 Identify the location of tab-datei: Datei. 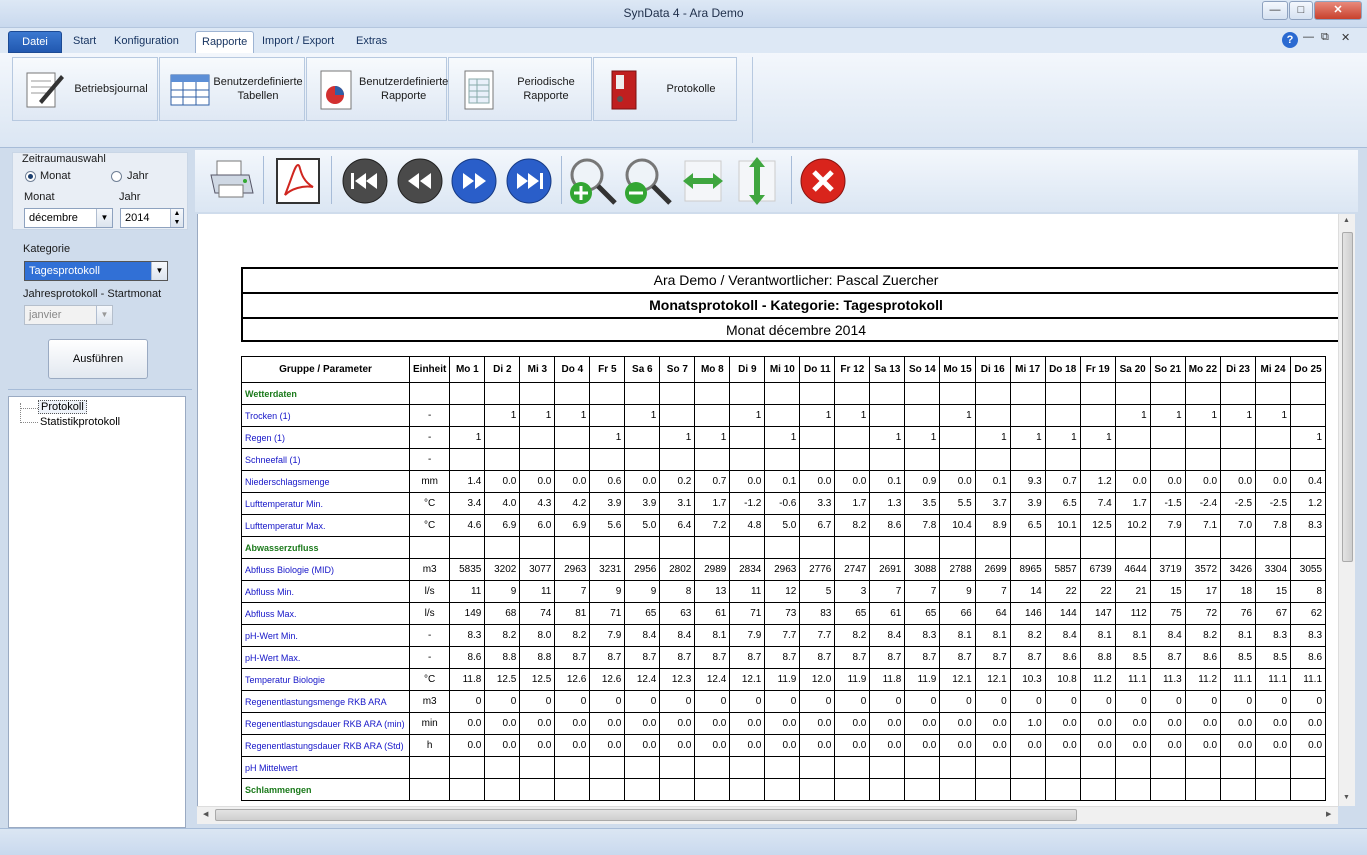
(35, 42).